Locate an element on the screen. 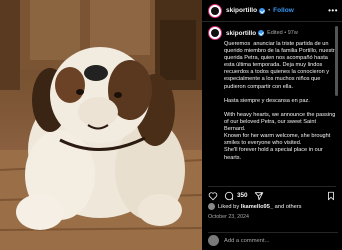  caption-username: skiportillo is located at coordinates (241, 33).